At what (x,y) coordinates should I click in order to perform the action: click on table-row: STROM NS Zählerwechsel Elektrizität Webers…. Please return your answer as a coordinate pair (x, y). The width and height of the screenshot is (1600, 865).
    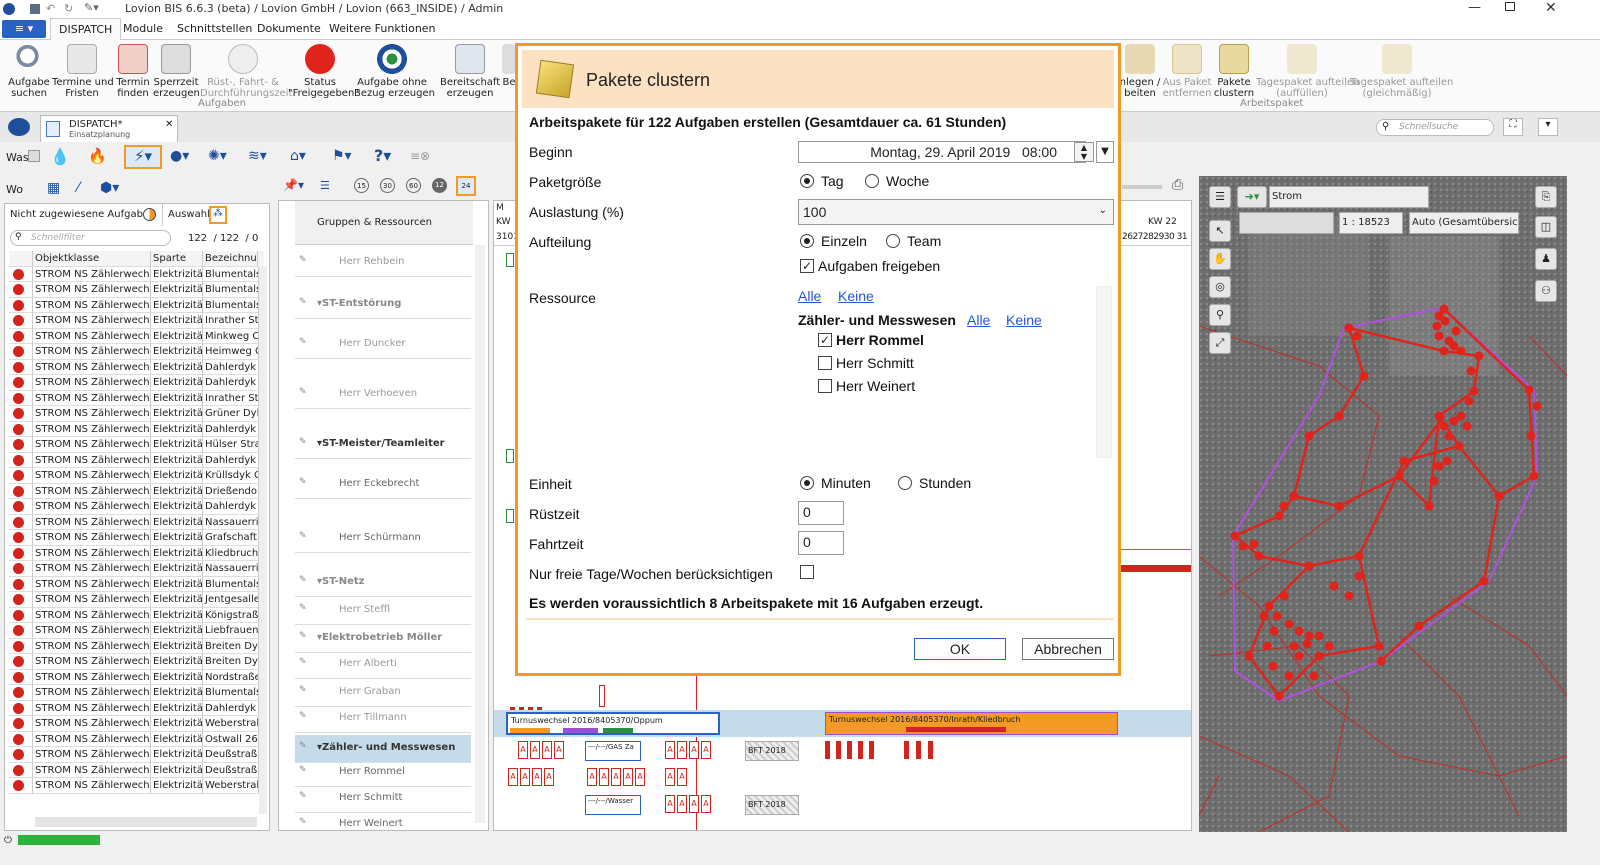
    Looking at the image, I should click on (136, 724).